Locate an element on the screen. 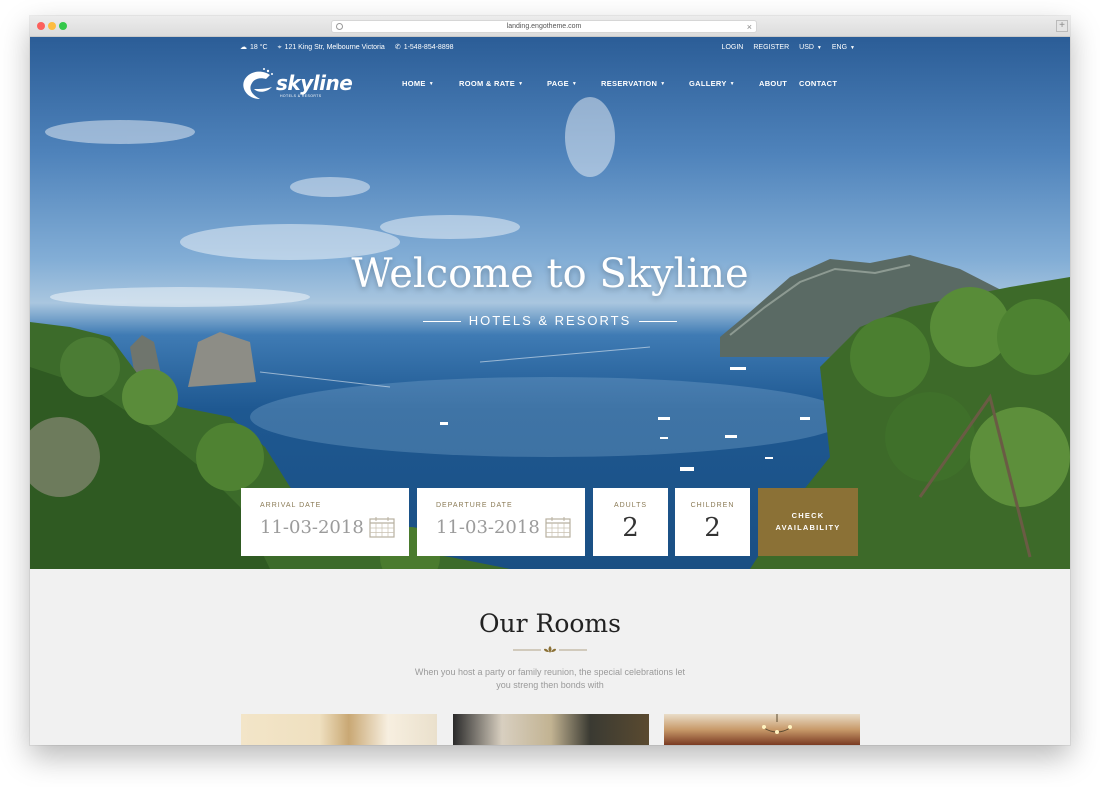 The width and height of the screenshot is (1100, 787). hero-title: Welcome to Skyline is located at coordinates (550, 274).